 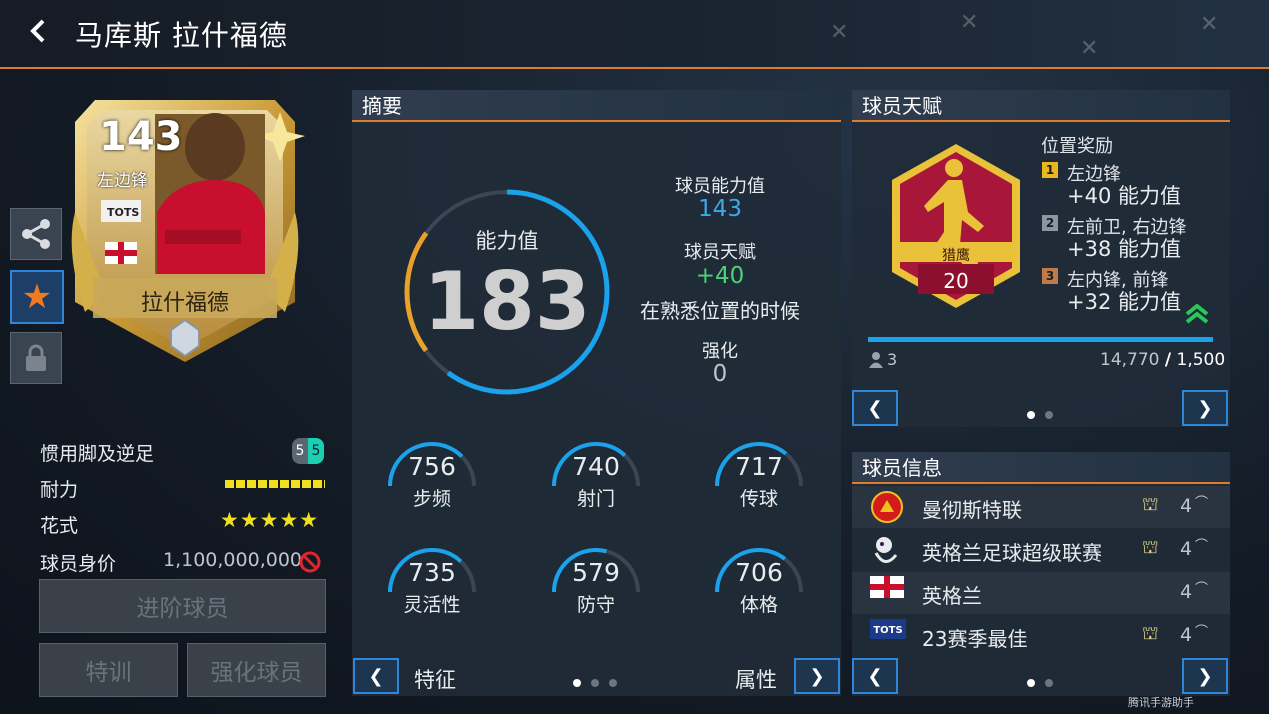 I want to click on summary-pager, so click(x=595, y=681).